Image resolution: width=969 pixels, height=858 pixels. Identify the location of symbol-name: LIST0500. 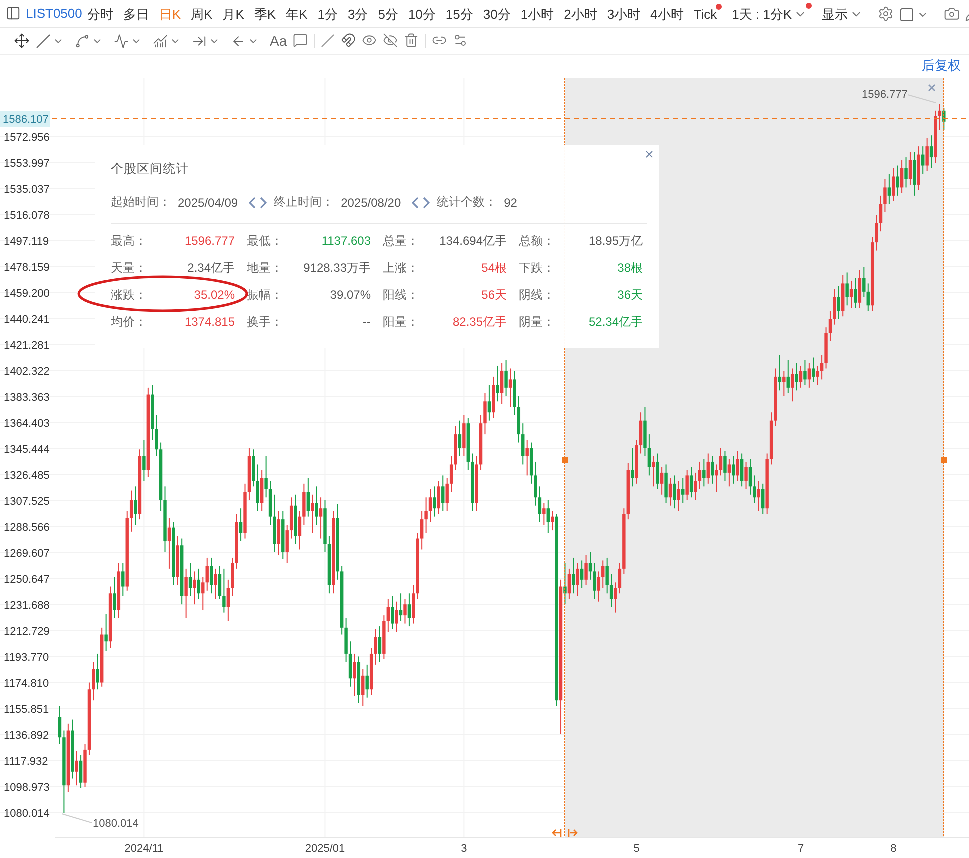
(54, 14).